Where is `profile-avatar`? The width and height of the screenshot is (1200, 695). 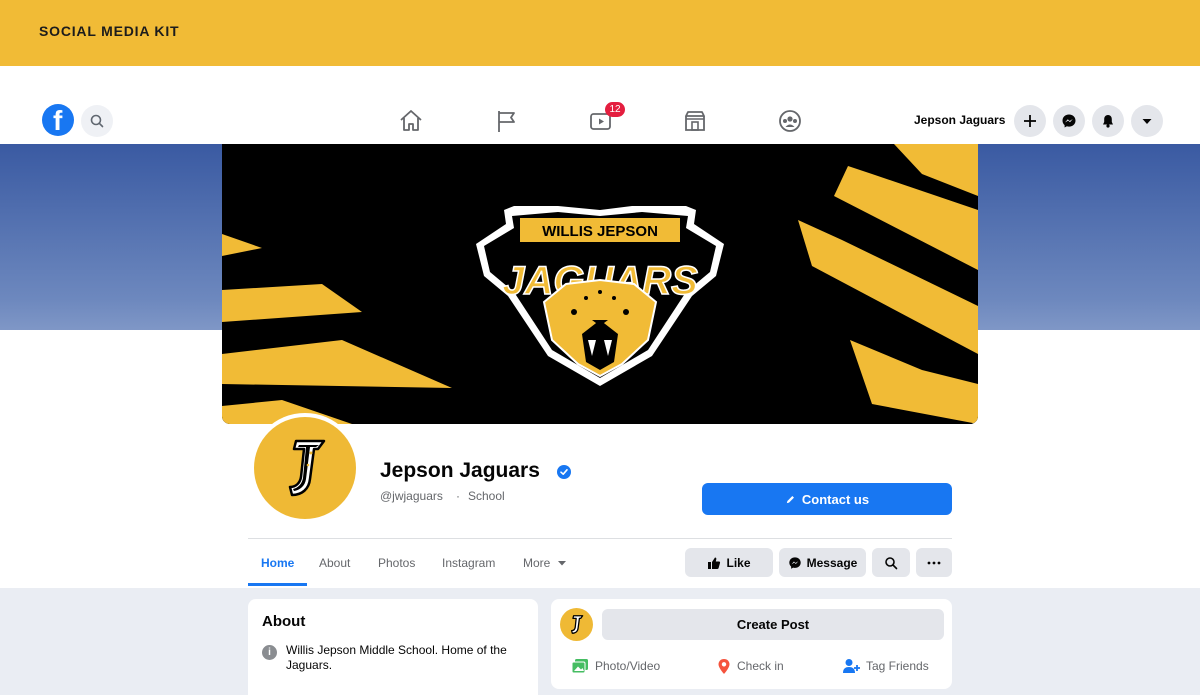 profile-avatar is located at coordinates (305, 468).